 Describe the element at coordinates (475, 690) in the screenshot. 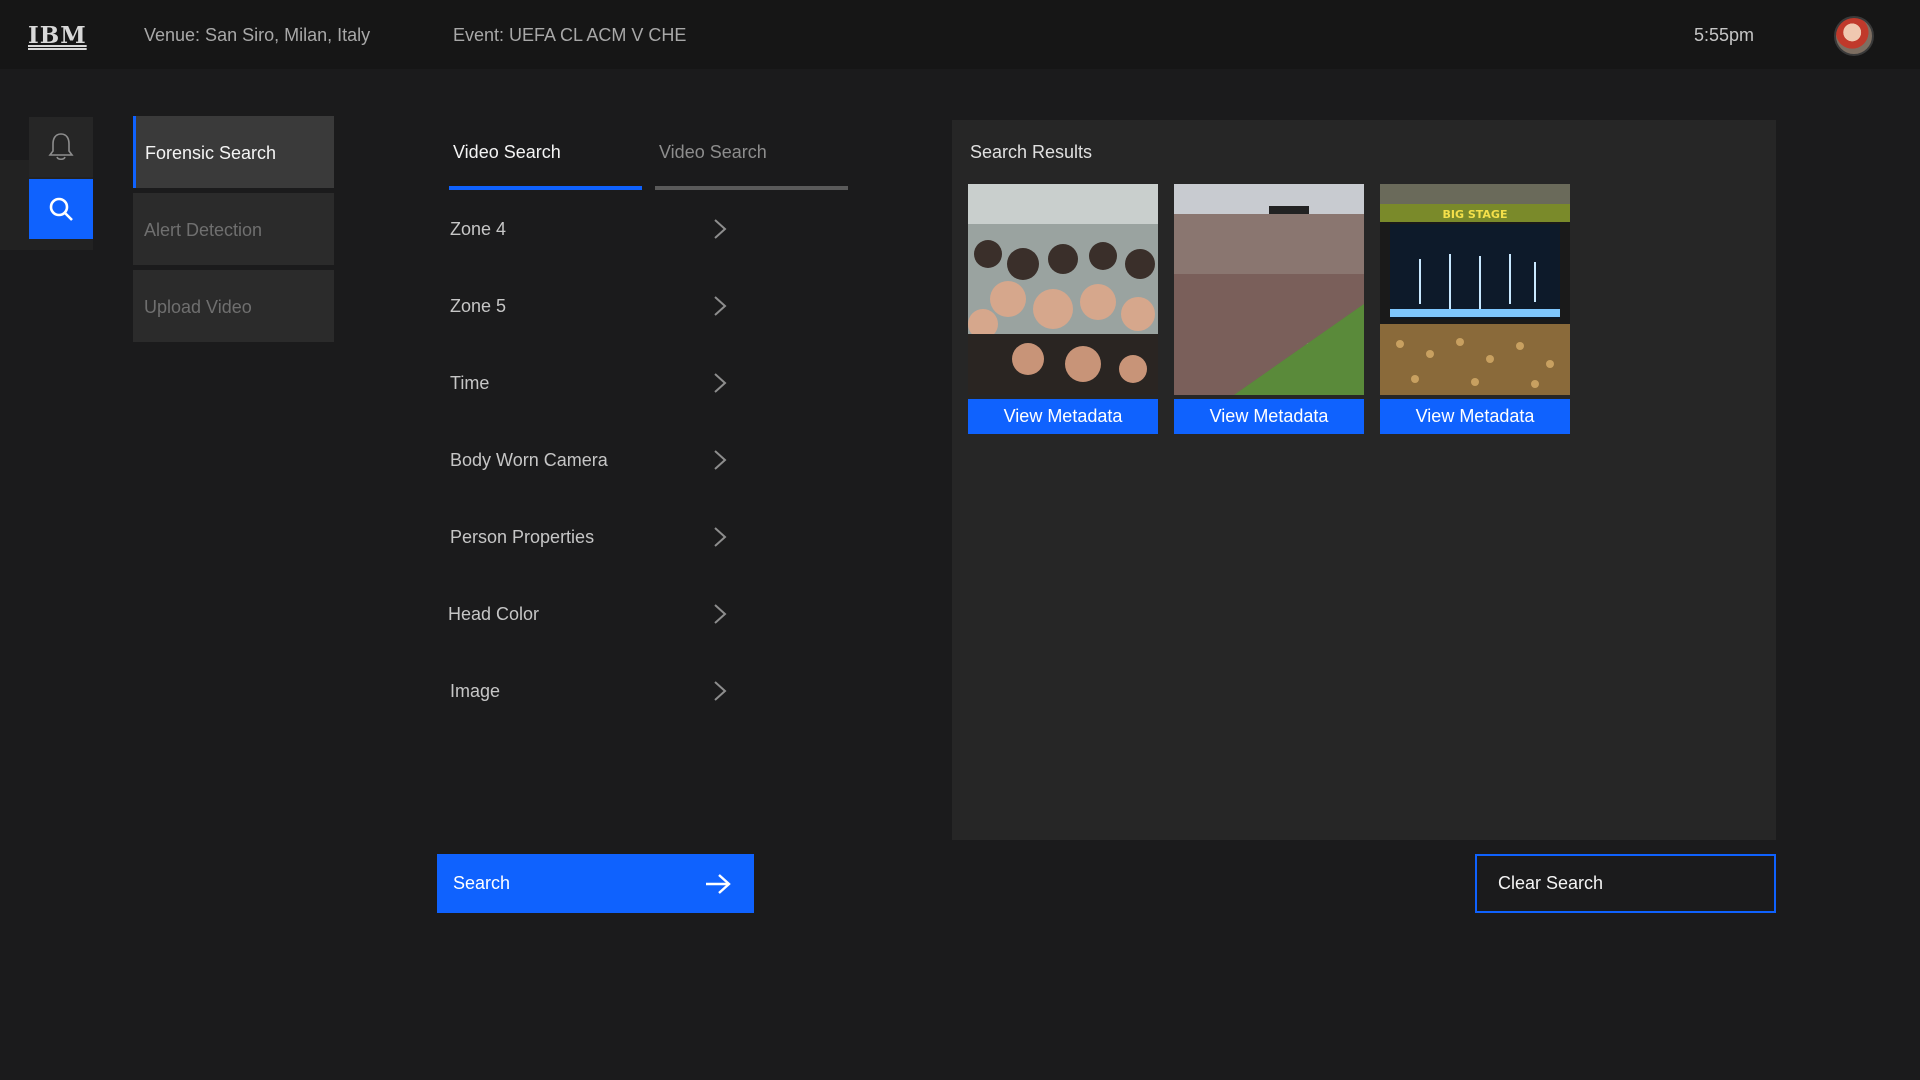

I see `filter-label: Image` at that location.